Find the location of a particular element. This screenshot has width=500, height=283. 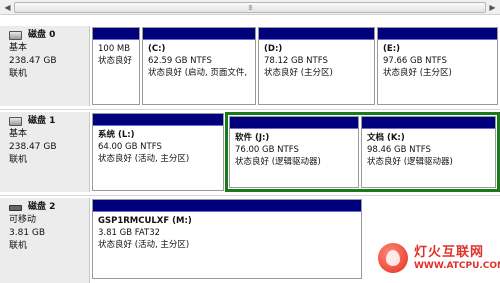

partition-name: (E:) is located at coordinates (391, 49).